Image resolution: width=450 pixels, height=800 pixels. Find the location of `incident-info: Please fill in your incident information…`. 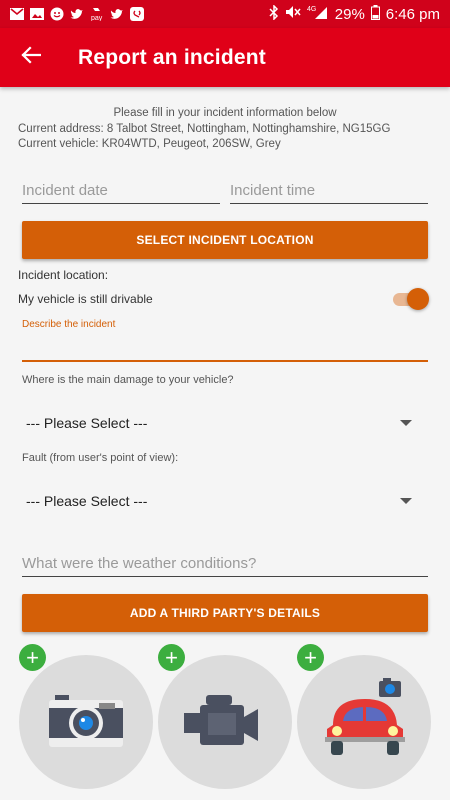

incident-info: Please fill in your incident information… is located at coordinates (225, 129).